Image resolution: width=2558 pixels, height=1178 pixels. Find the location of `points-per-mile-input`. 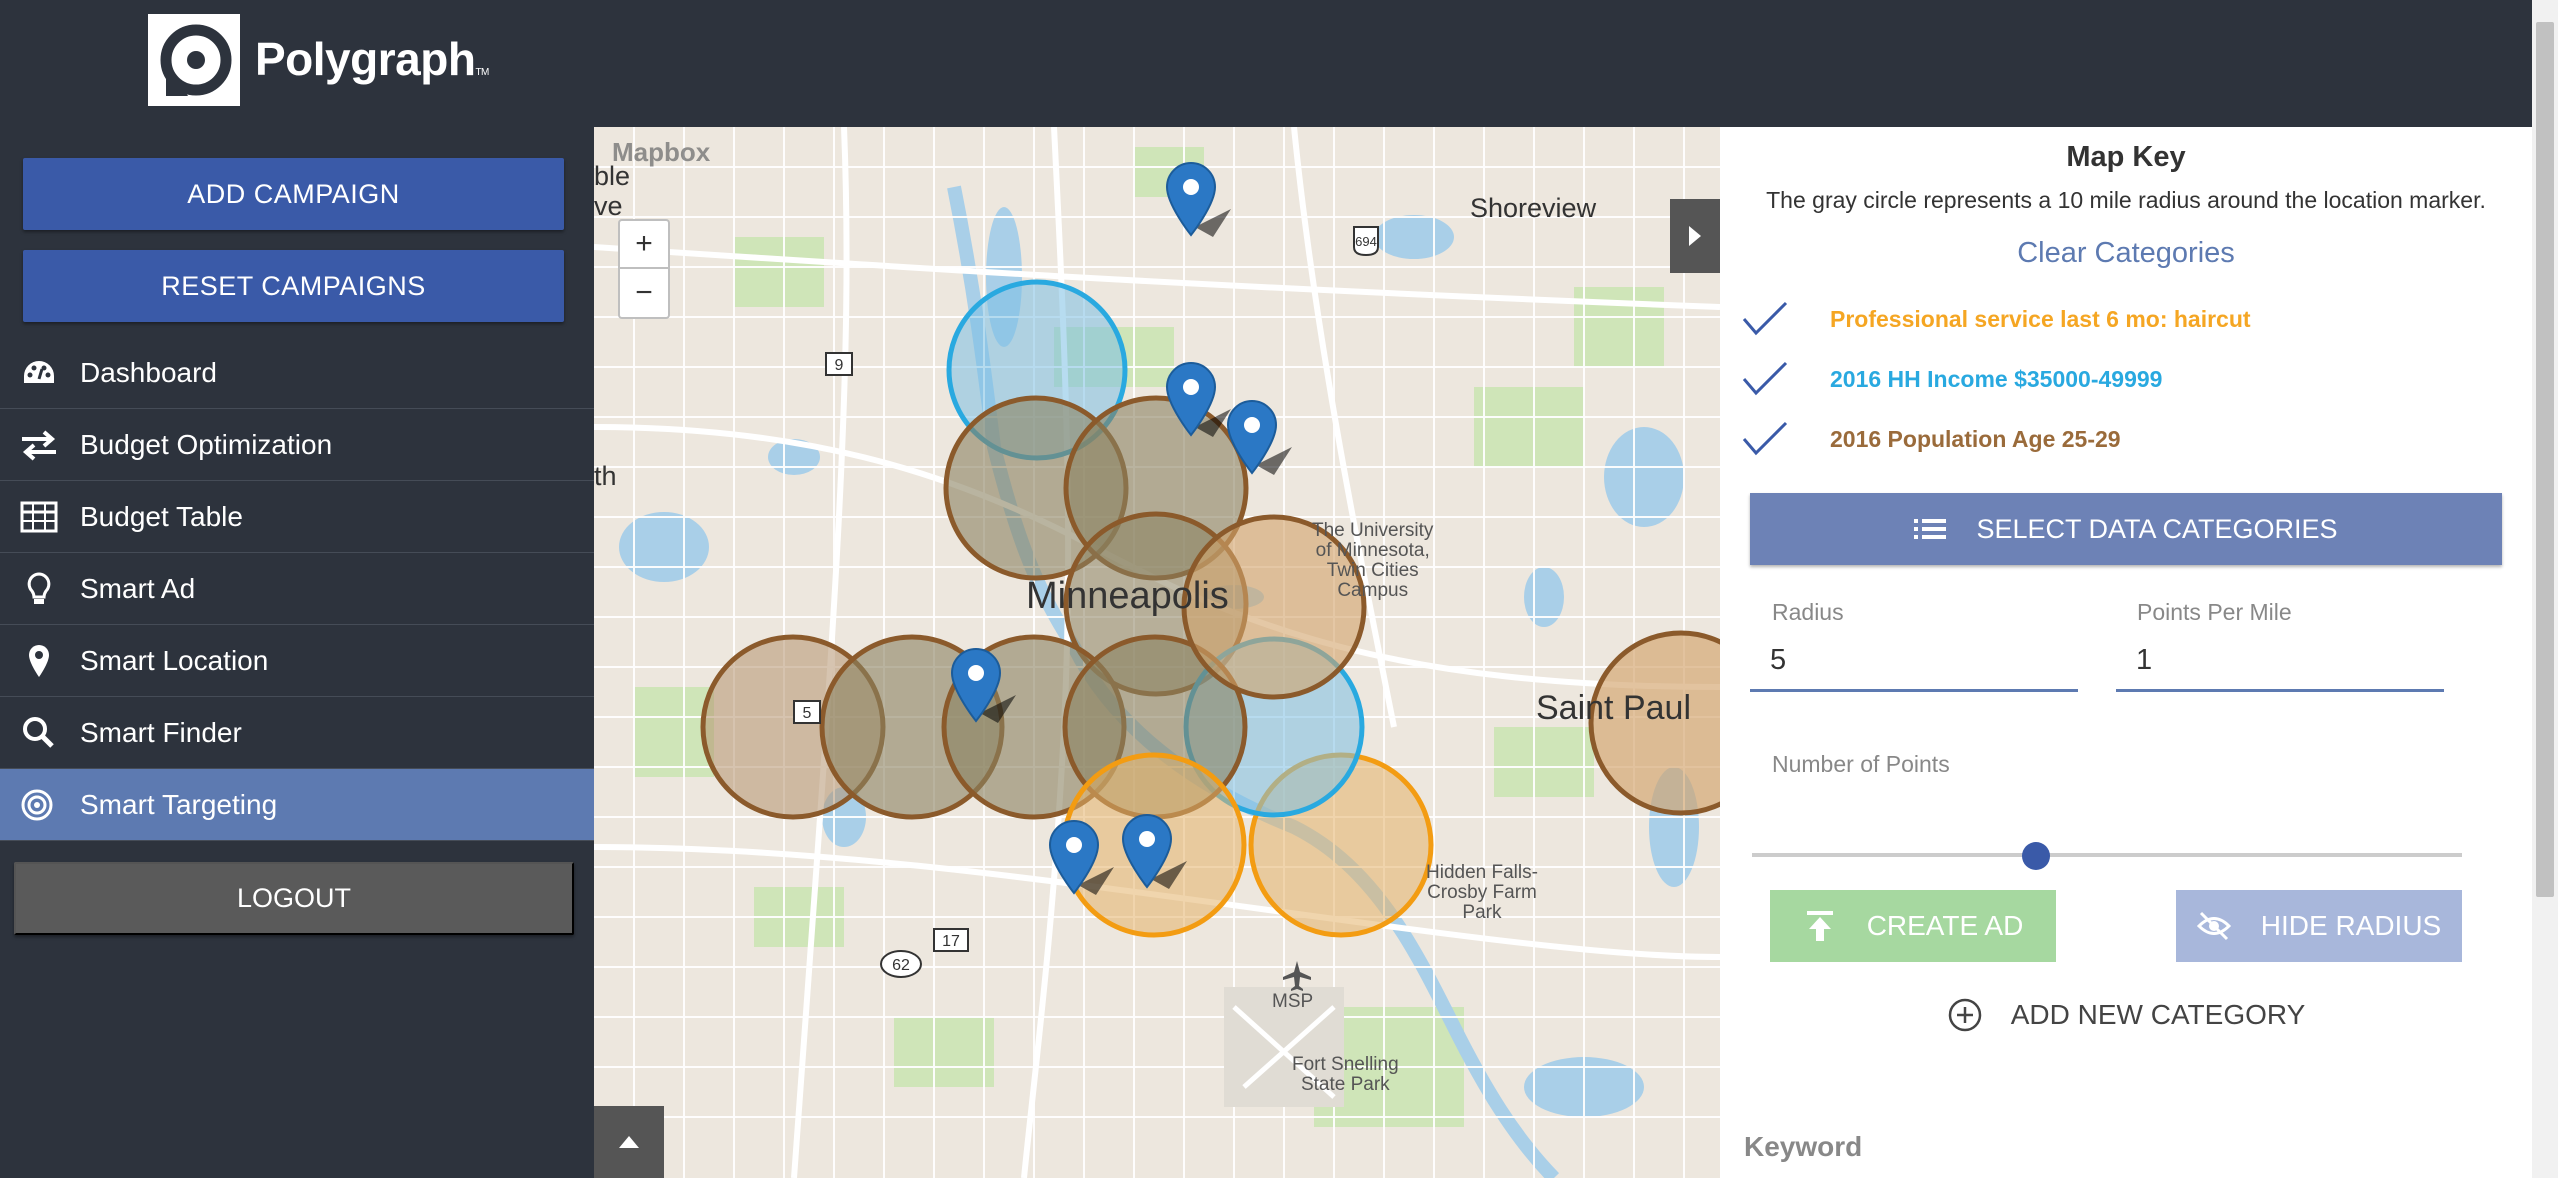

points-per-mile-input is located at coordinates (2280, 662).